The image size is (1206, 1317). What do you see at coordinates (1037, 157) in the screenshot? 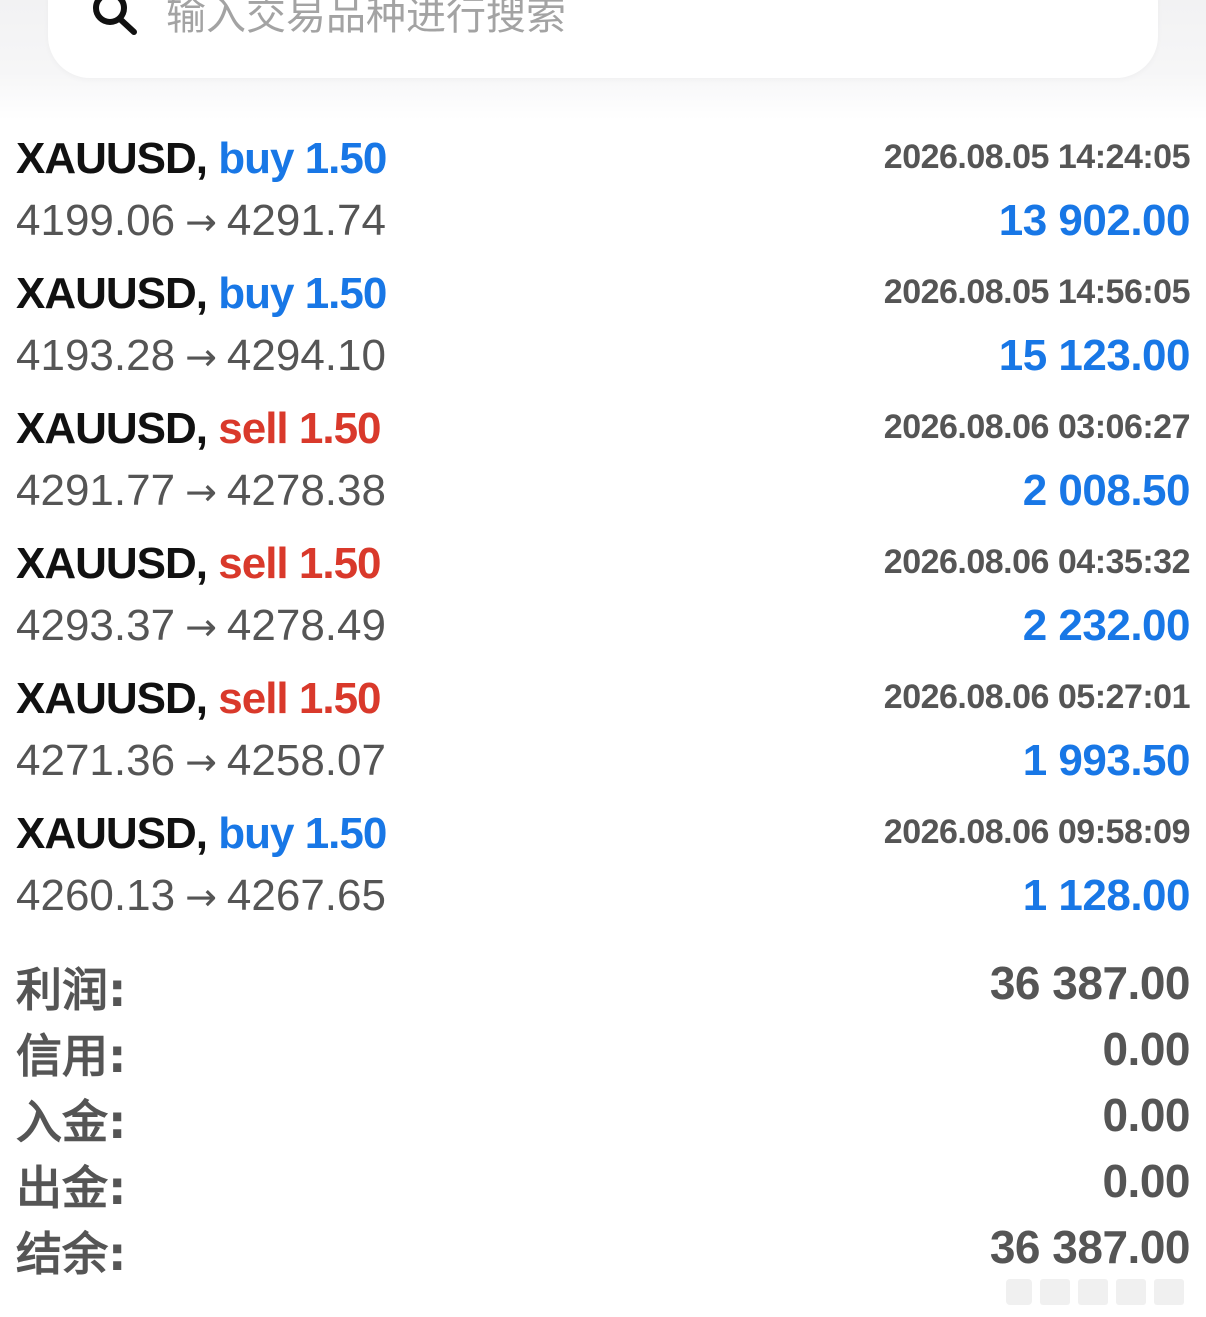
I see `trade-time: 2026.08.05 14:24:05` at bounding box center [1037, 157].